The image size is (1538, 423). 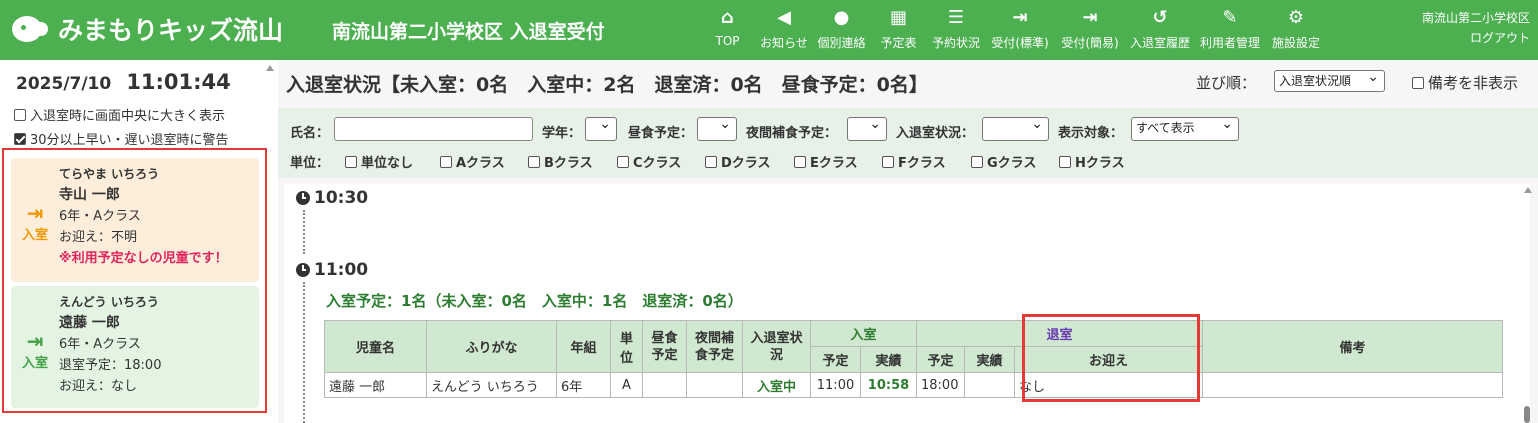 I want to click on unit-option: Aクラス, so click(x=472, y=161).